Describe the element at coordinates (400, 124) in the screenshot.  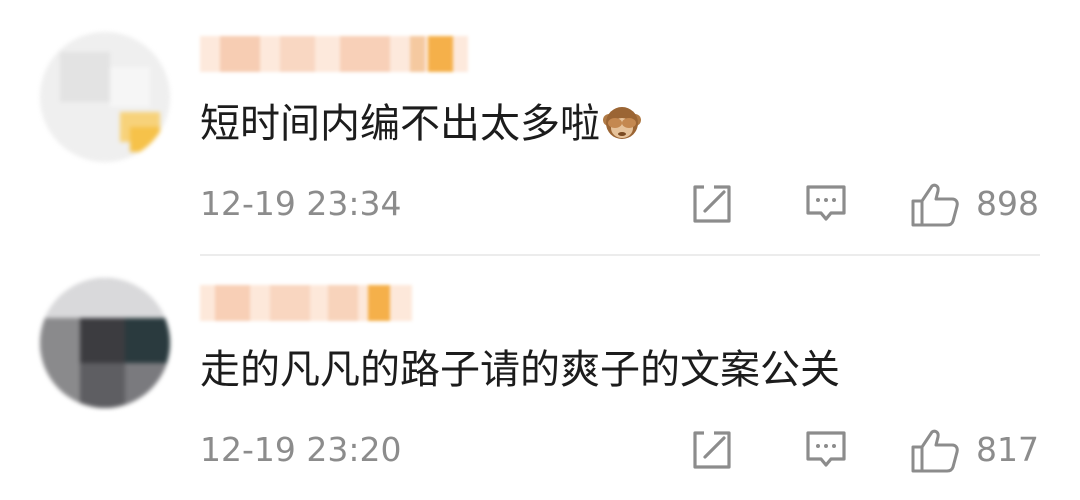
I see `comment-text-content: 短时间内编不出太多啦` at that location.